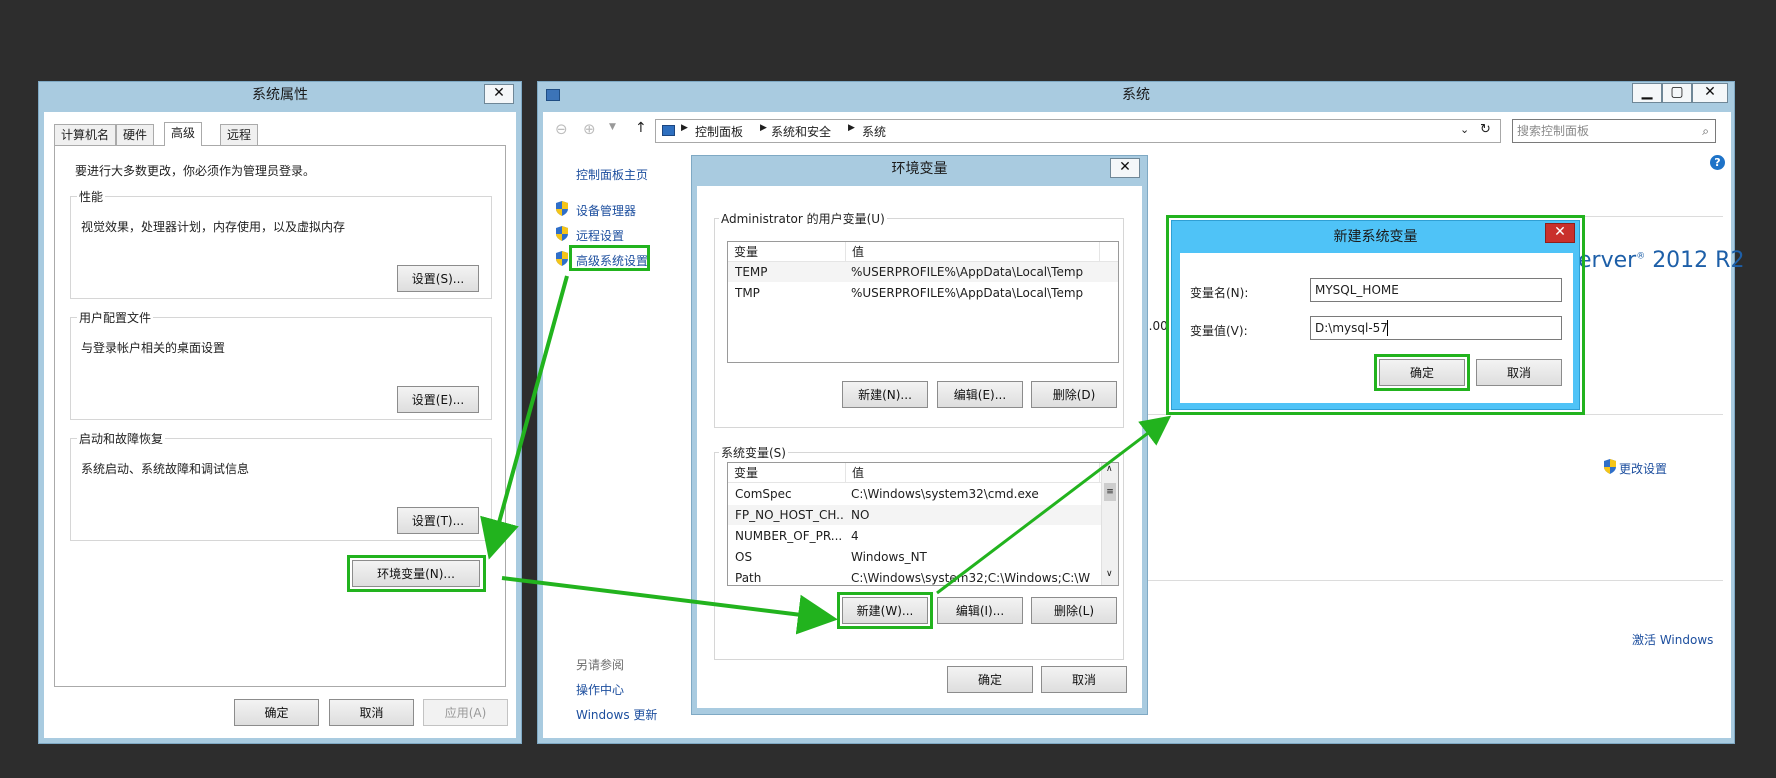 Image resolution: width=1776 pixels, height=778 pixels. What do you see at coordinates (1054, 505) in the screenshot?
I see `arrow-new-to-dialog` at bounding box center [1054, 505].